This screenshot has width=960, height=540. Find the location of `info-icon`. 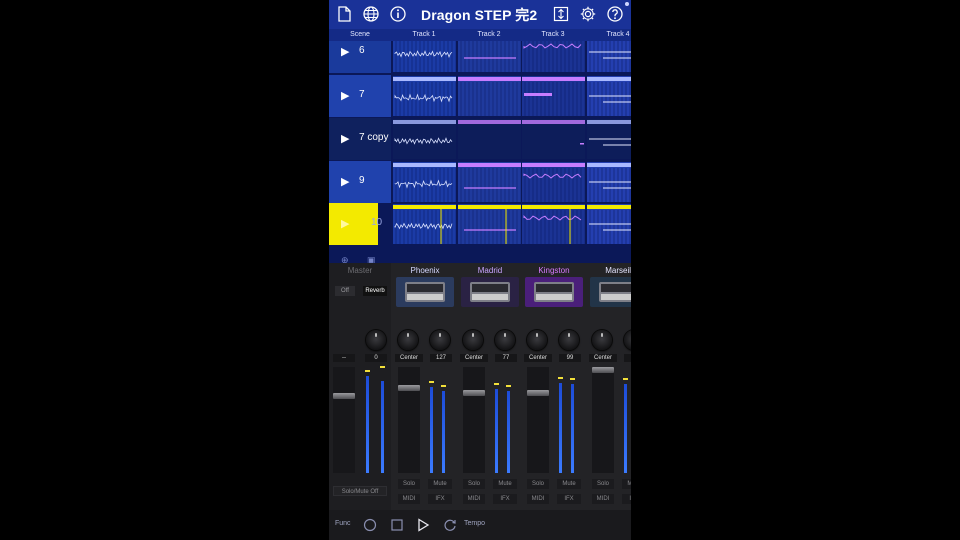

info-icon is located at coordinates (398, 14).